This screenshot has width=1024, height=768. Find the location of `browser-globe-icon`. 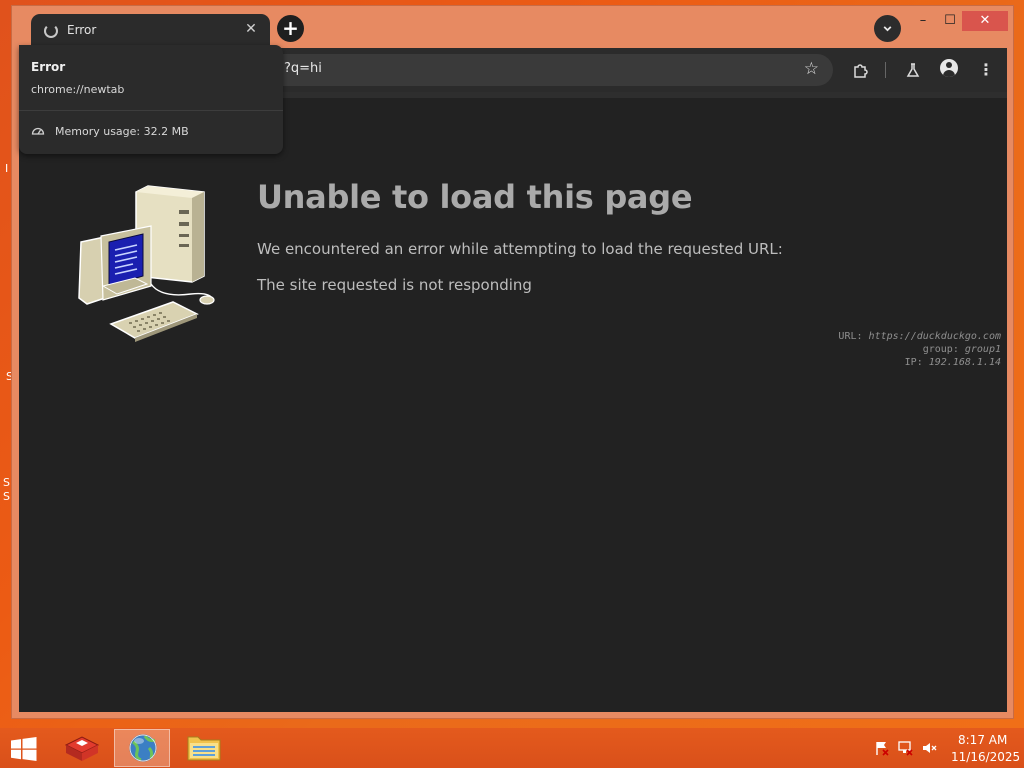

browser-globe-icon is located at coordinates (143, 748).